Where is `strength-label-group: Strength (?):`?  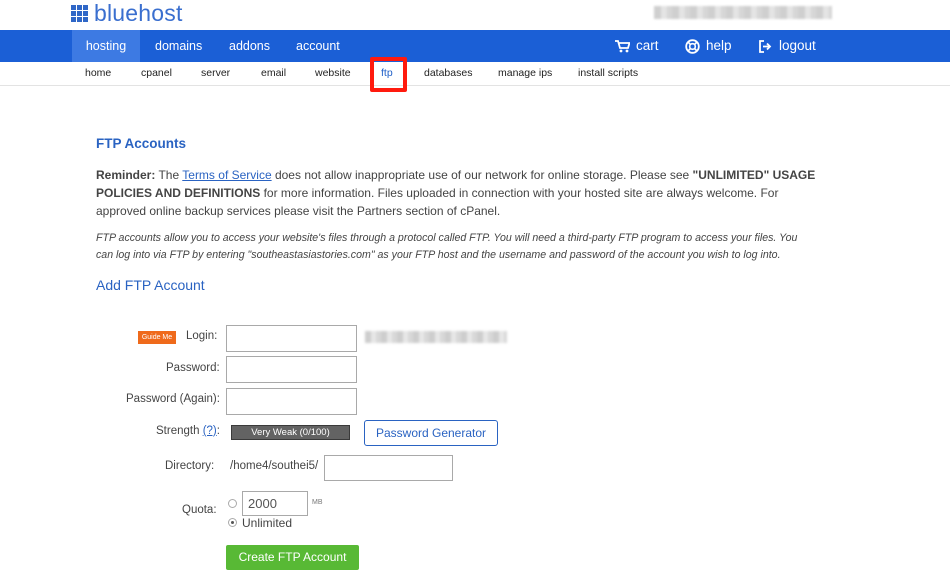 strength-label-group: Strength (?): is located at coordinates (188, 431).